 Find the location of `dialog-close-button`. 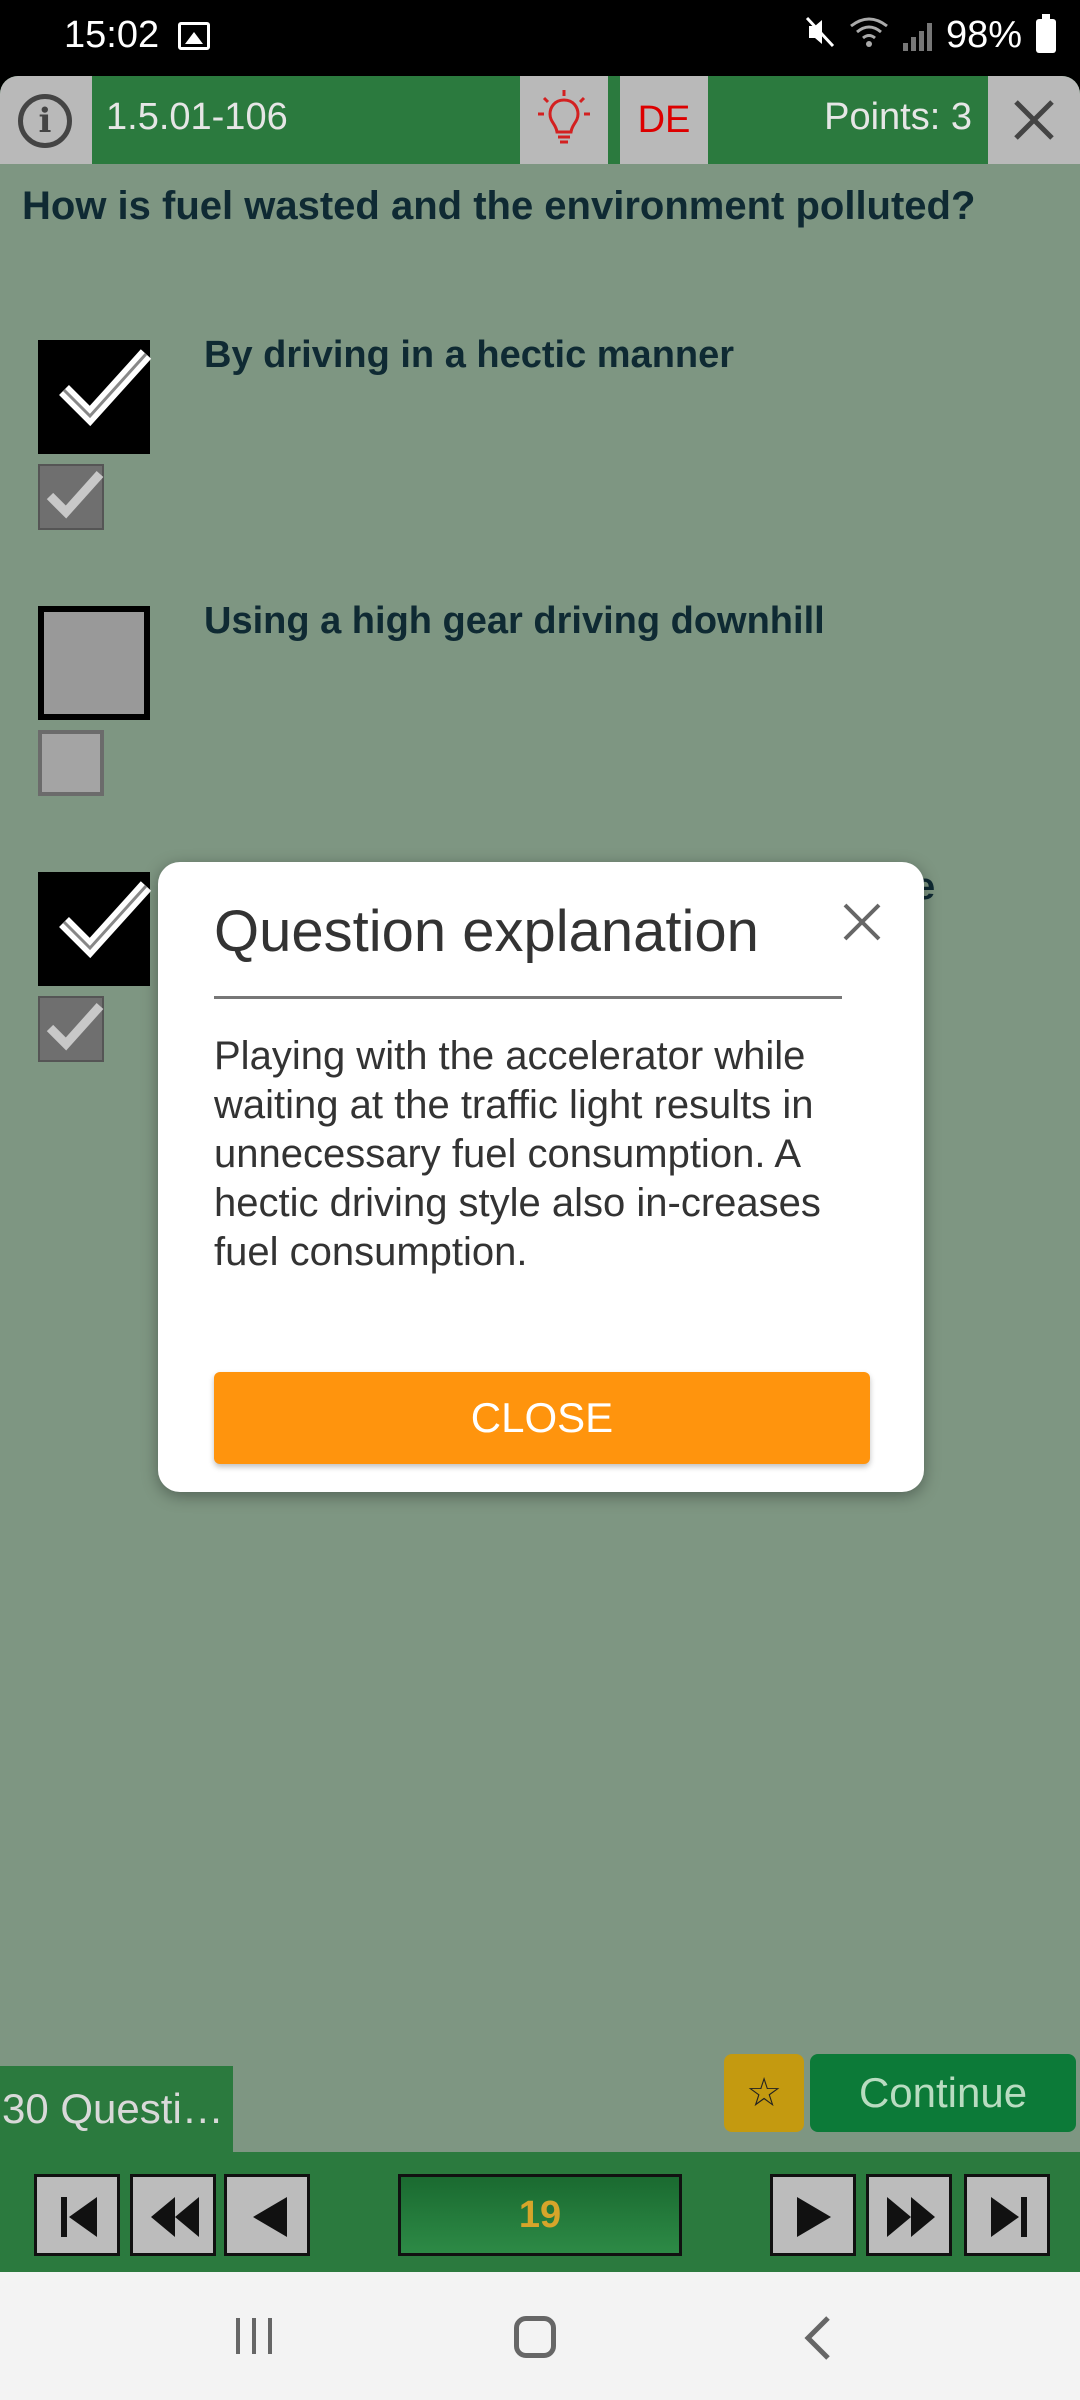

dialog-close-button is located at coordinates (862, 924).